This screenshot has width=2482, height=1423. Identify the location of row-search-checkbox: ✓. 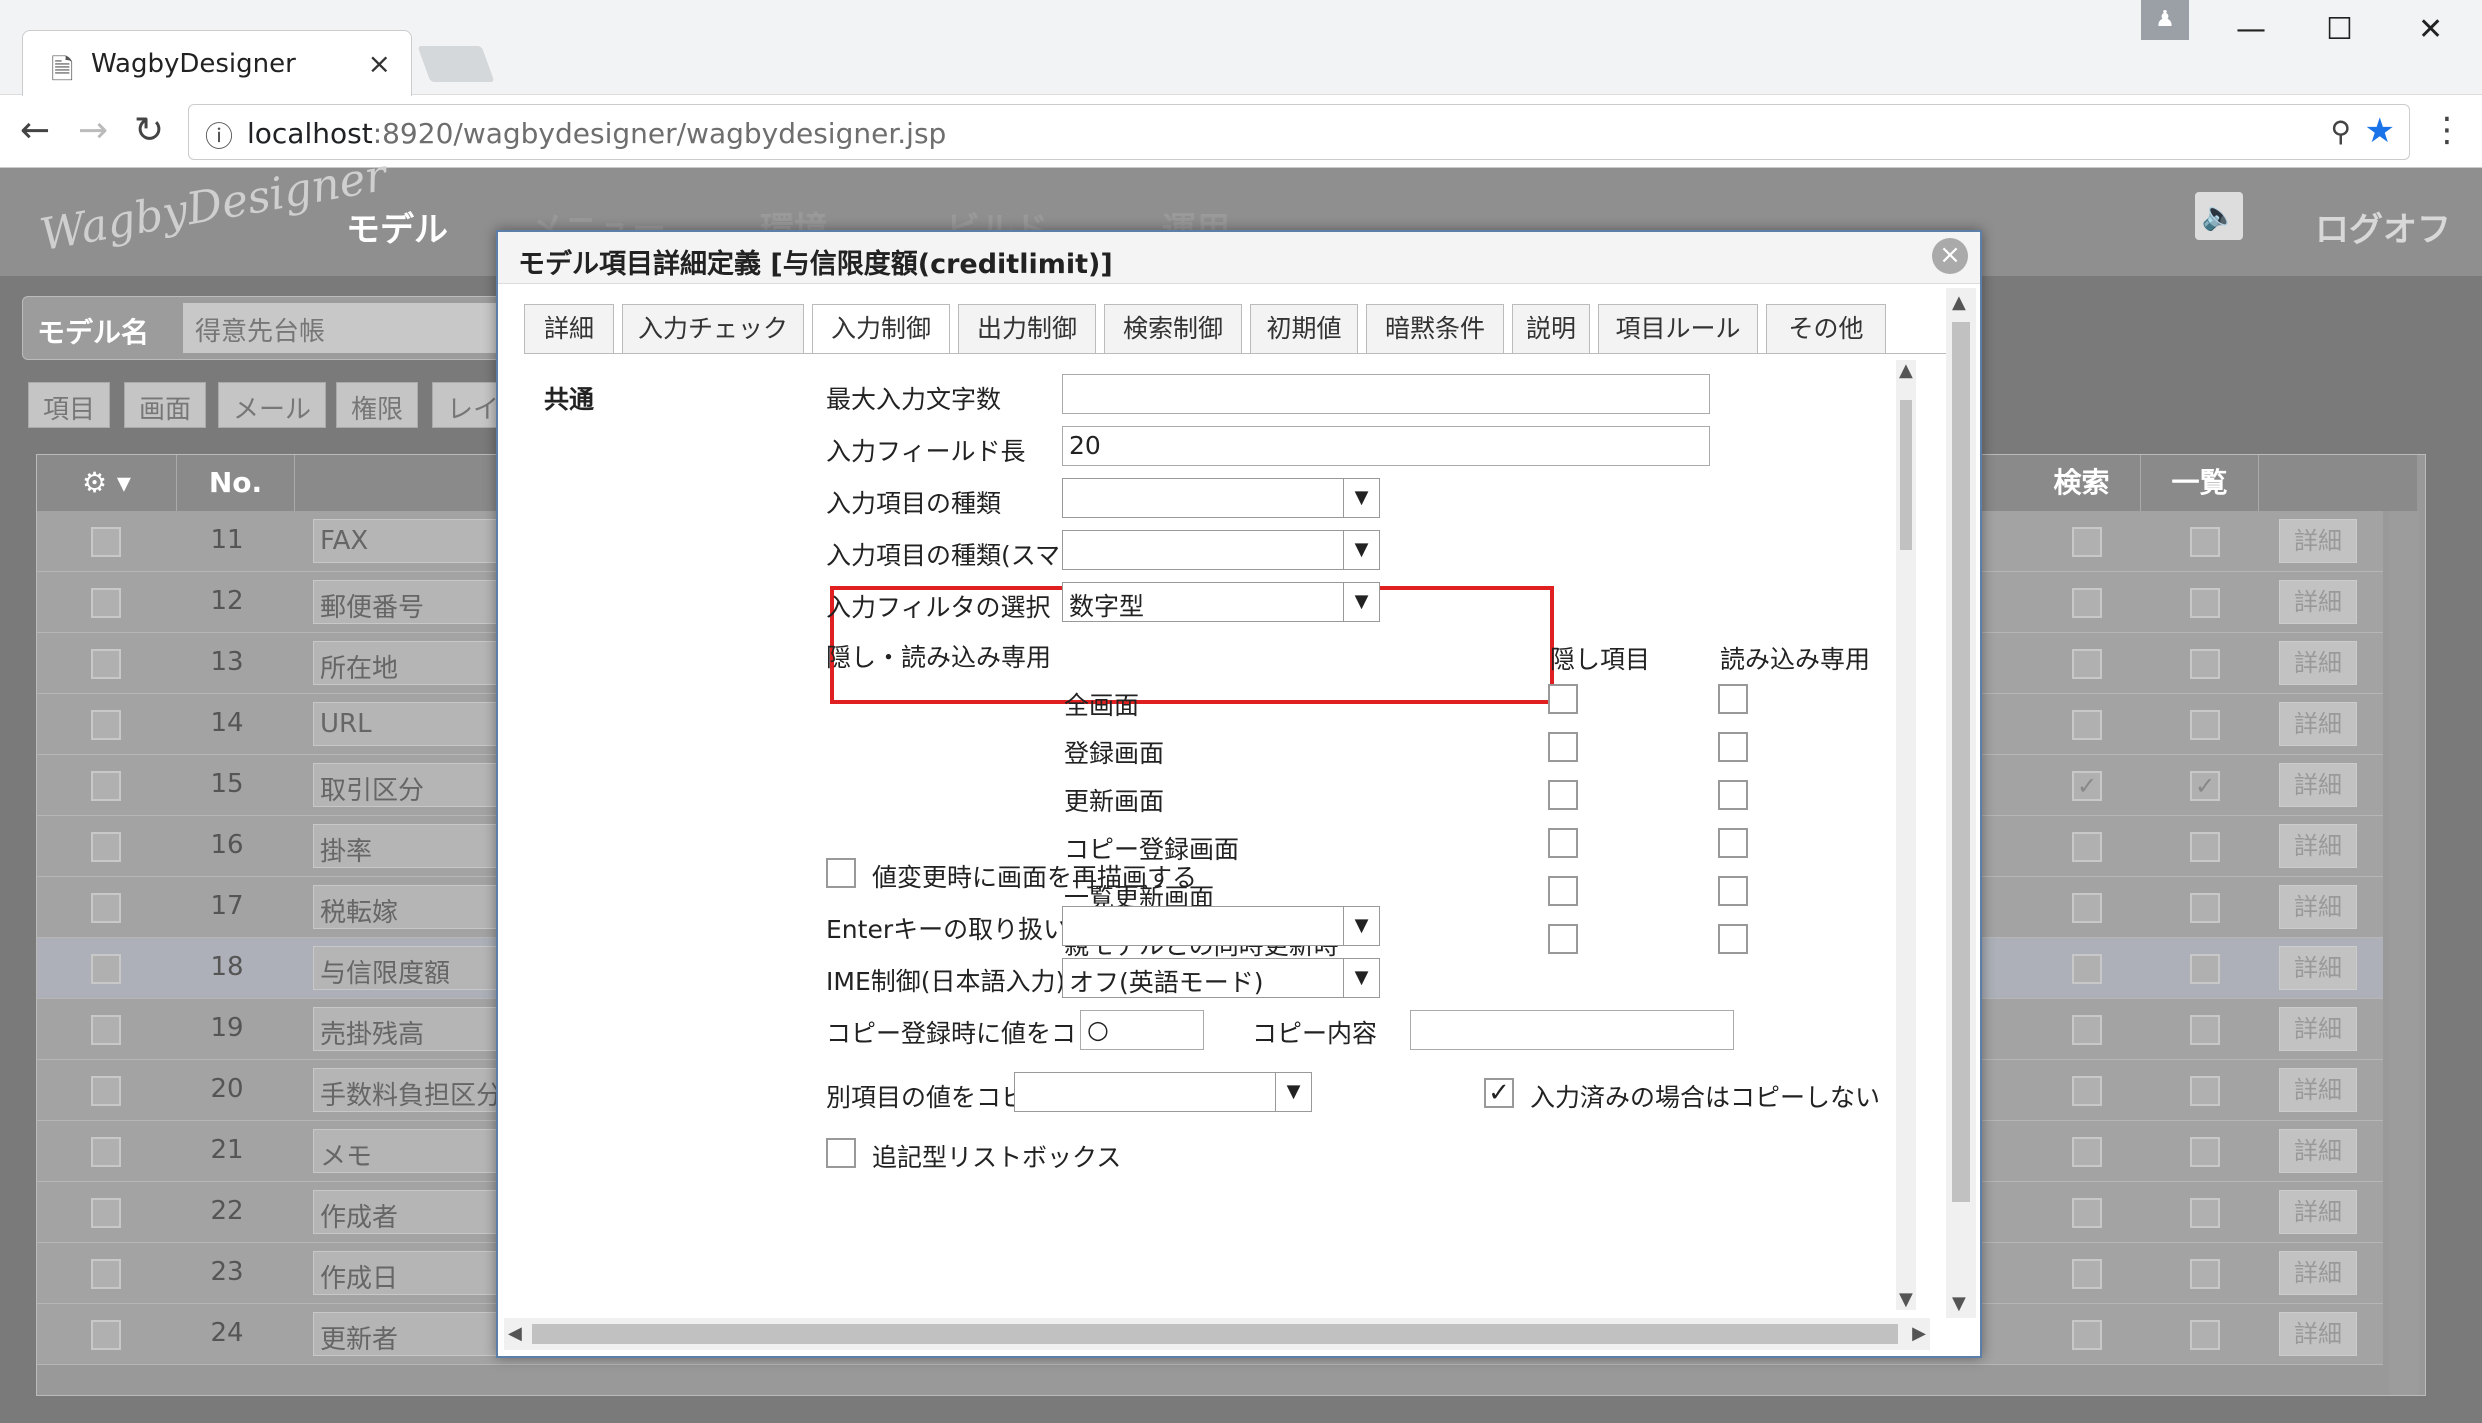
(2087, 786).